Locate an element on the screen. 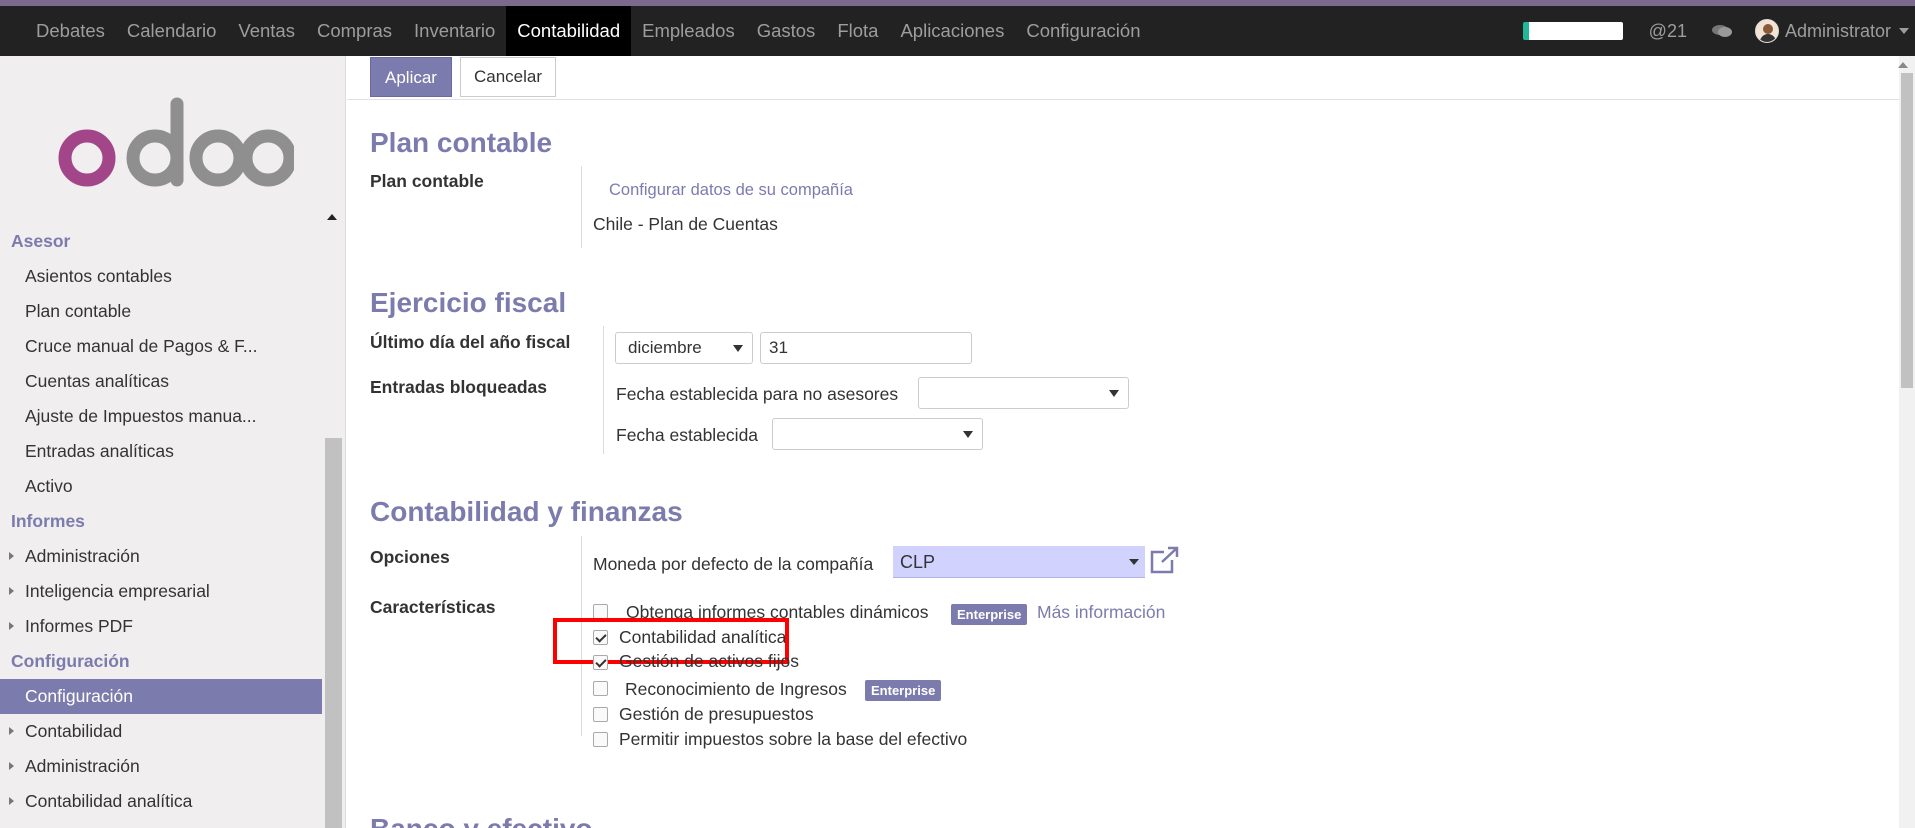 Image resolution: width=1915 pixels, height=828 pixels. feature-label-budget-management: Gestión de presupuestos is located at coordinates (716, 714).